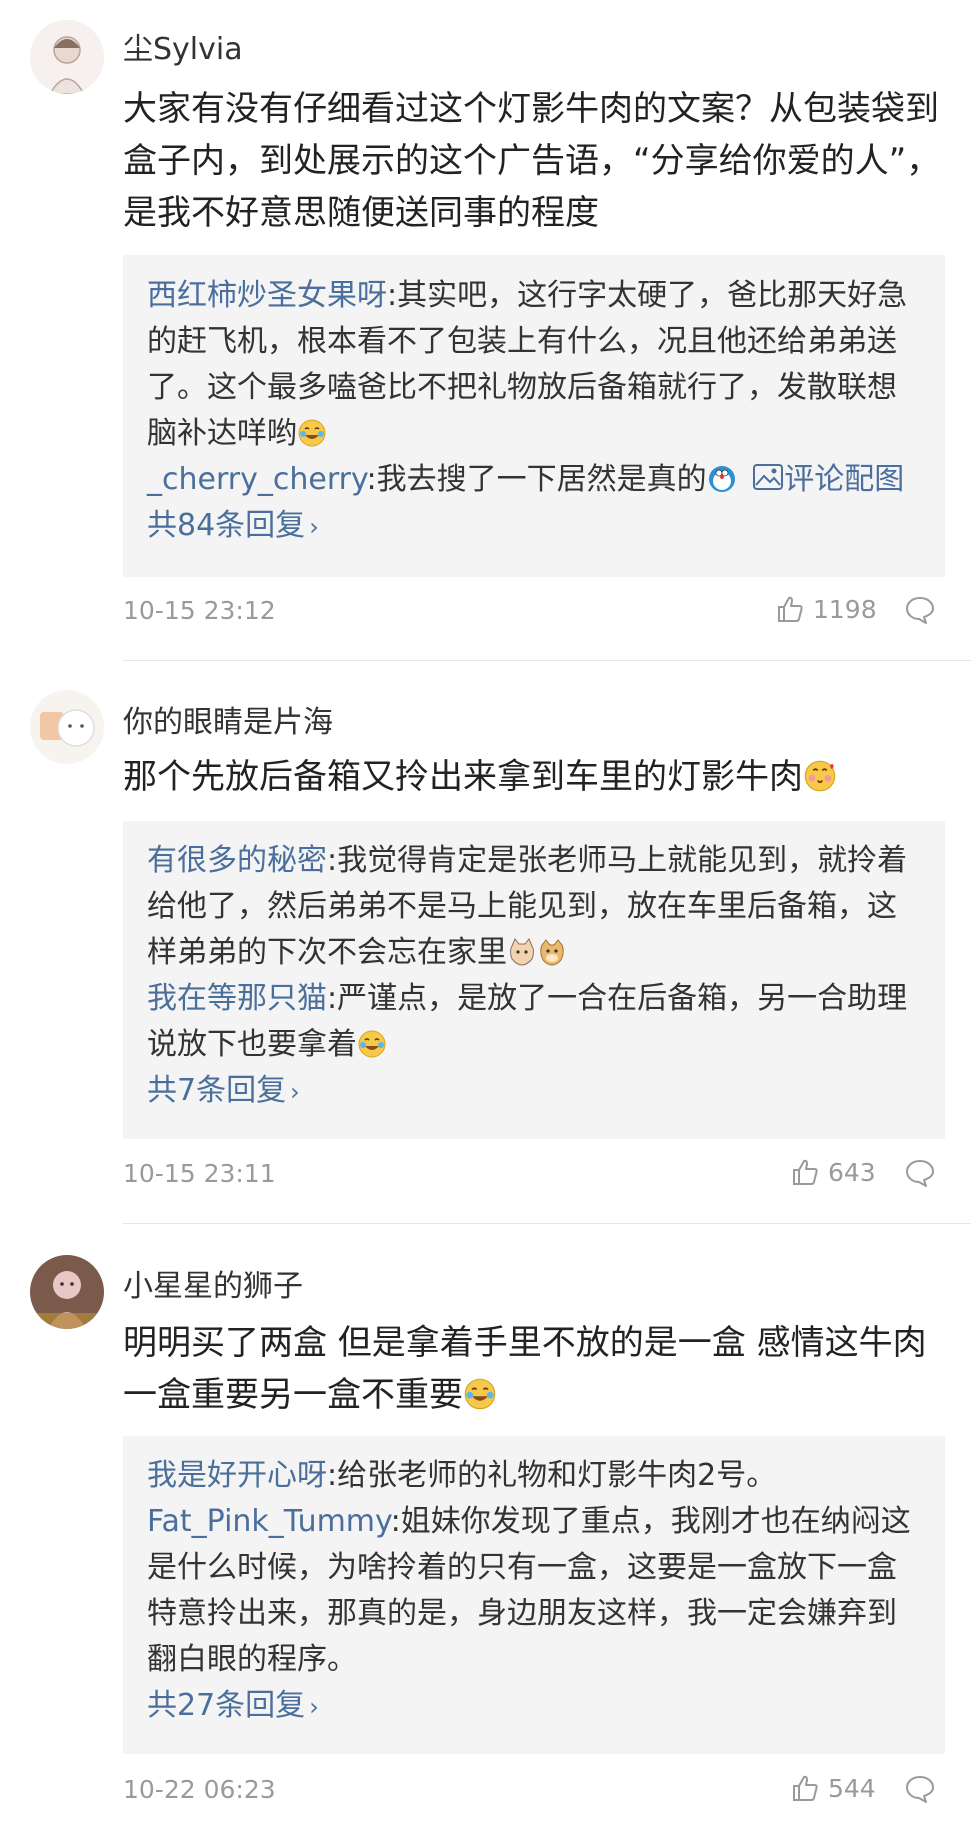 The height and width of the screenshot is (1834, 971). Describe the element at coordinates (199, 1789) in the screenshot. I see `timestamp: 10-22 06:23` at that location.